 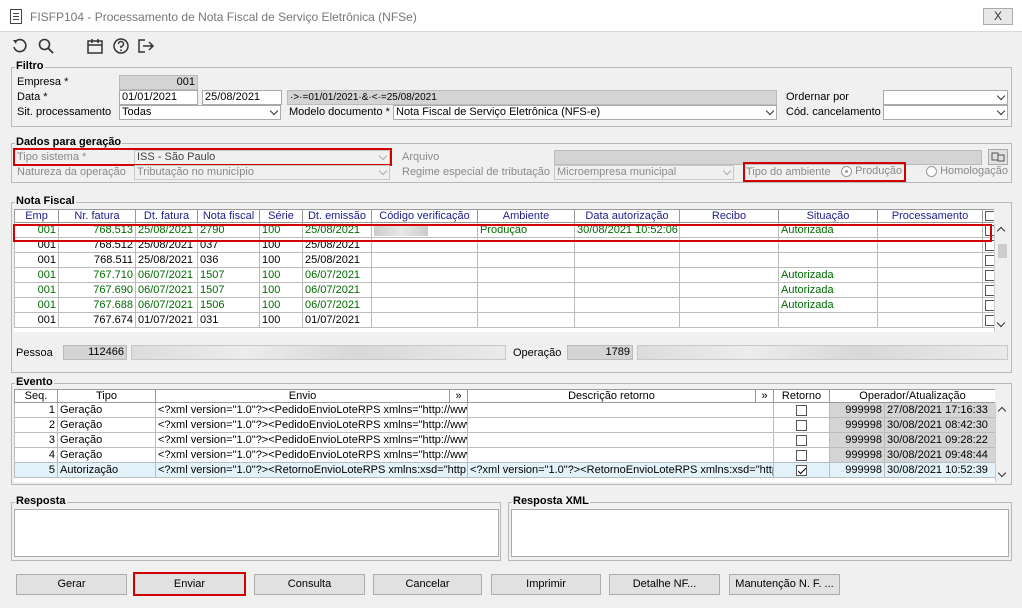 What do you see at coordinates (228, 305) in the screenshot?
I see `cell-nota-fiscal: 1506` at bounding box center [228, 305].